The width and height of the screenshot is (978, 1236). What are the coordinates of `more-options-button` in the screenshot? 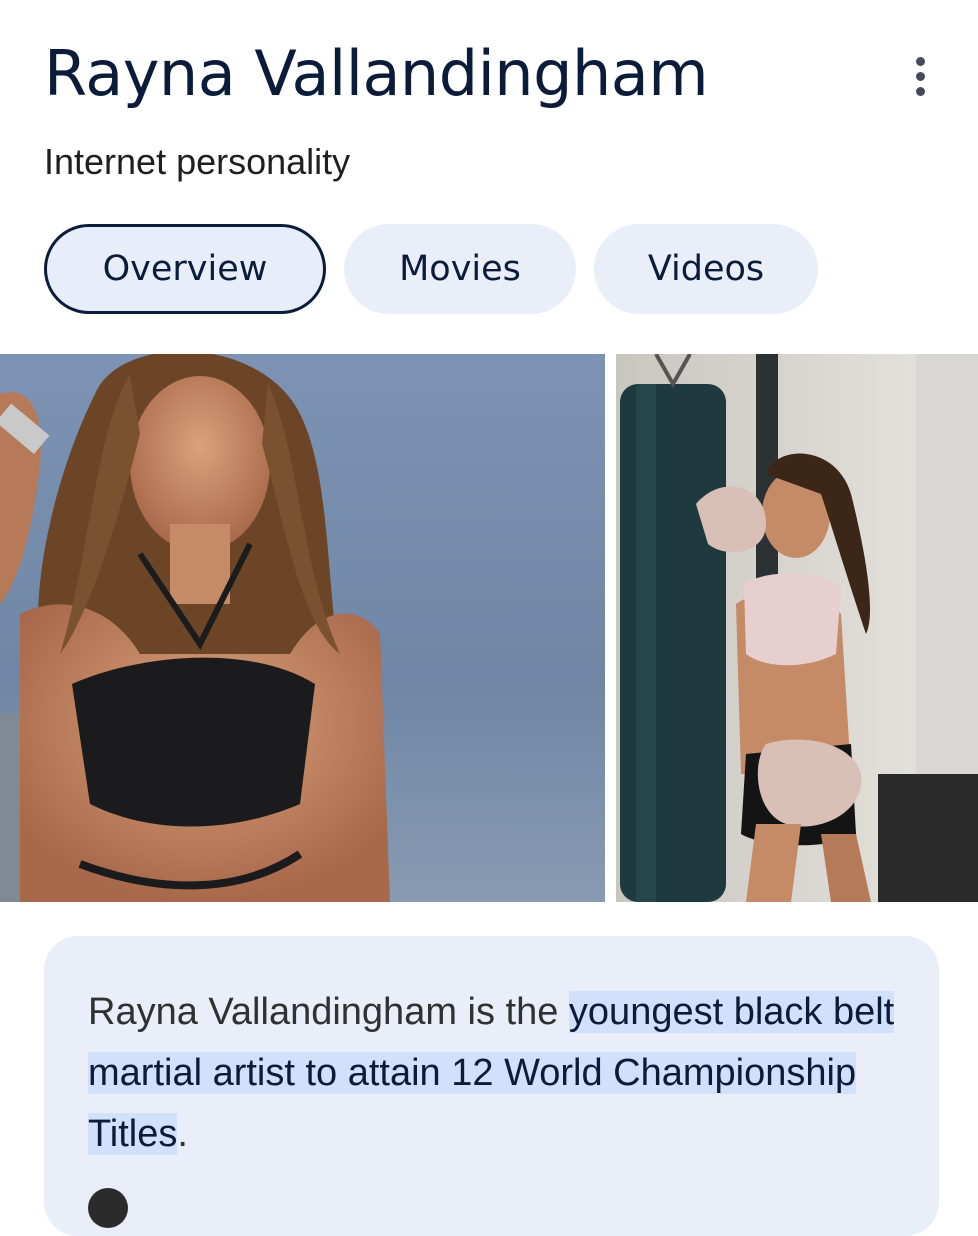 It's located at (920, 76).